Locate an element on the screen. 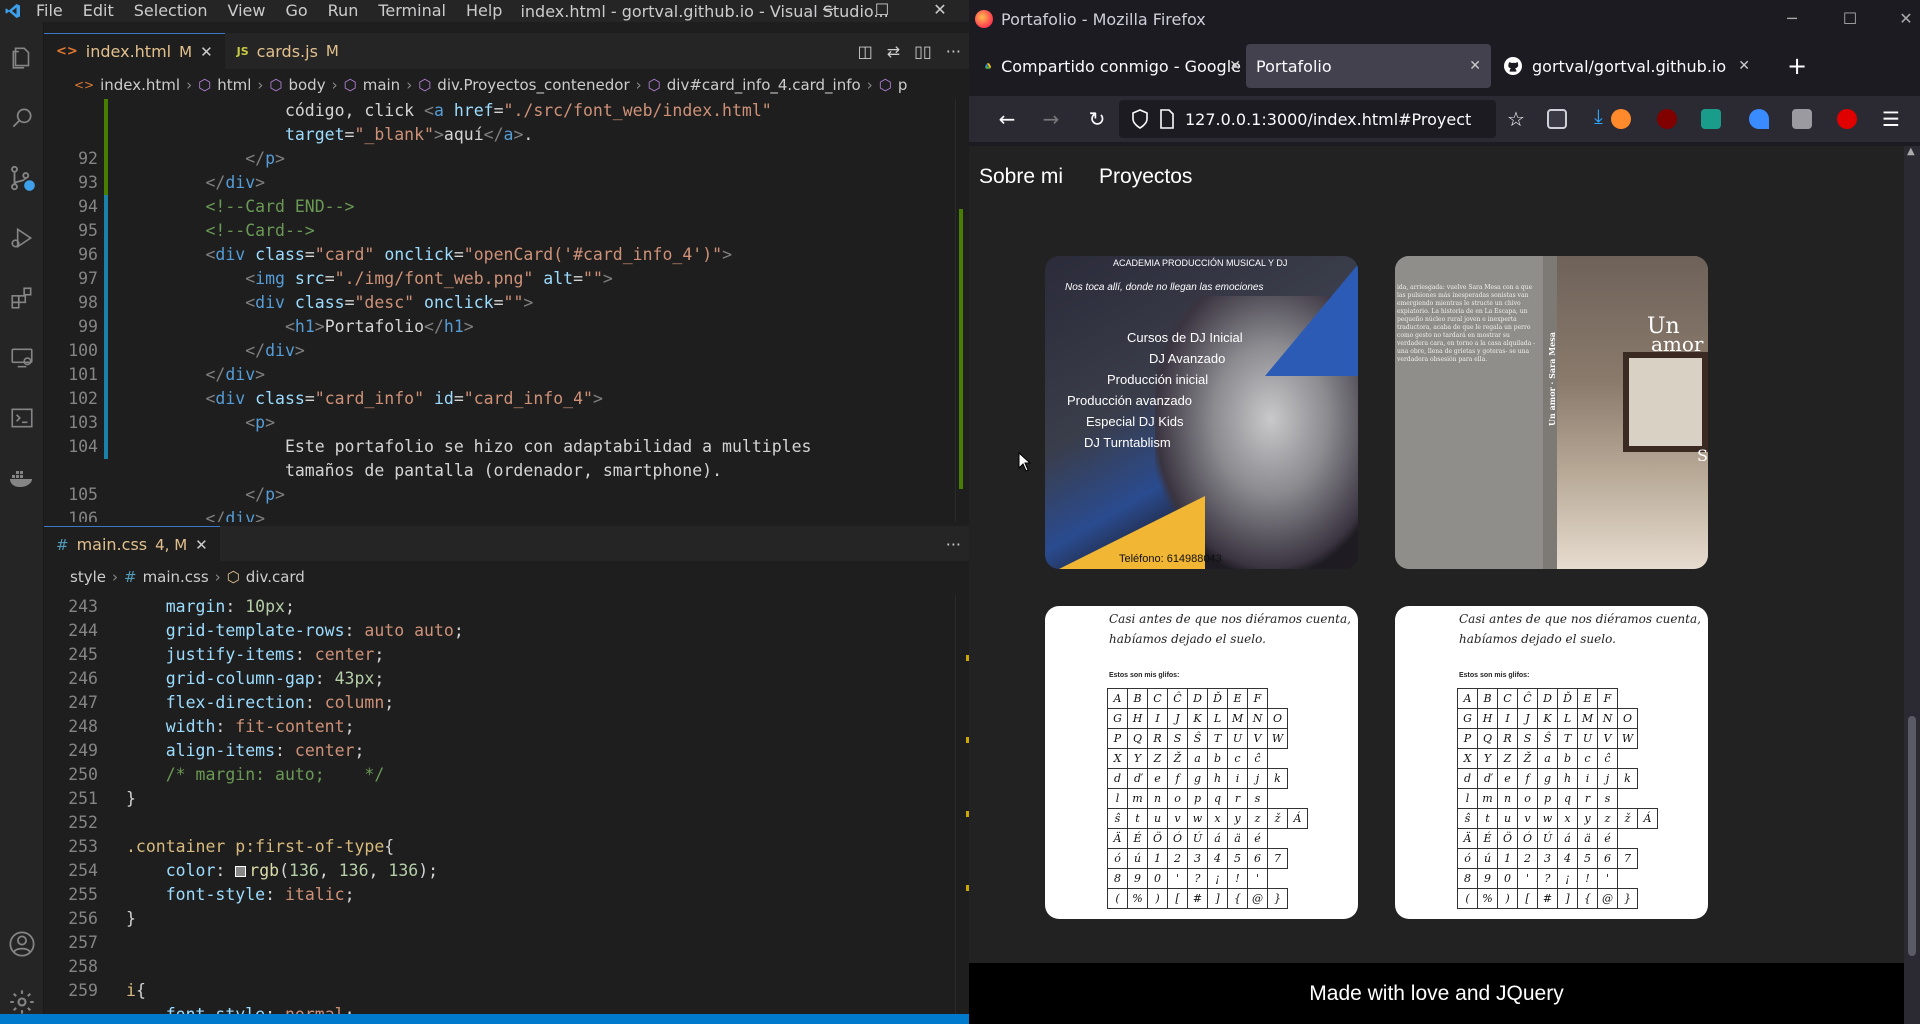  code-line: 252 is located at coordinates (506, 823).